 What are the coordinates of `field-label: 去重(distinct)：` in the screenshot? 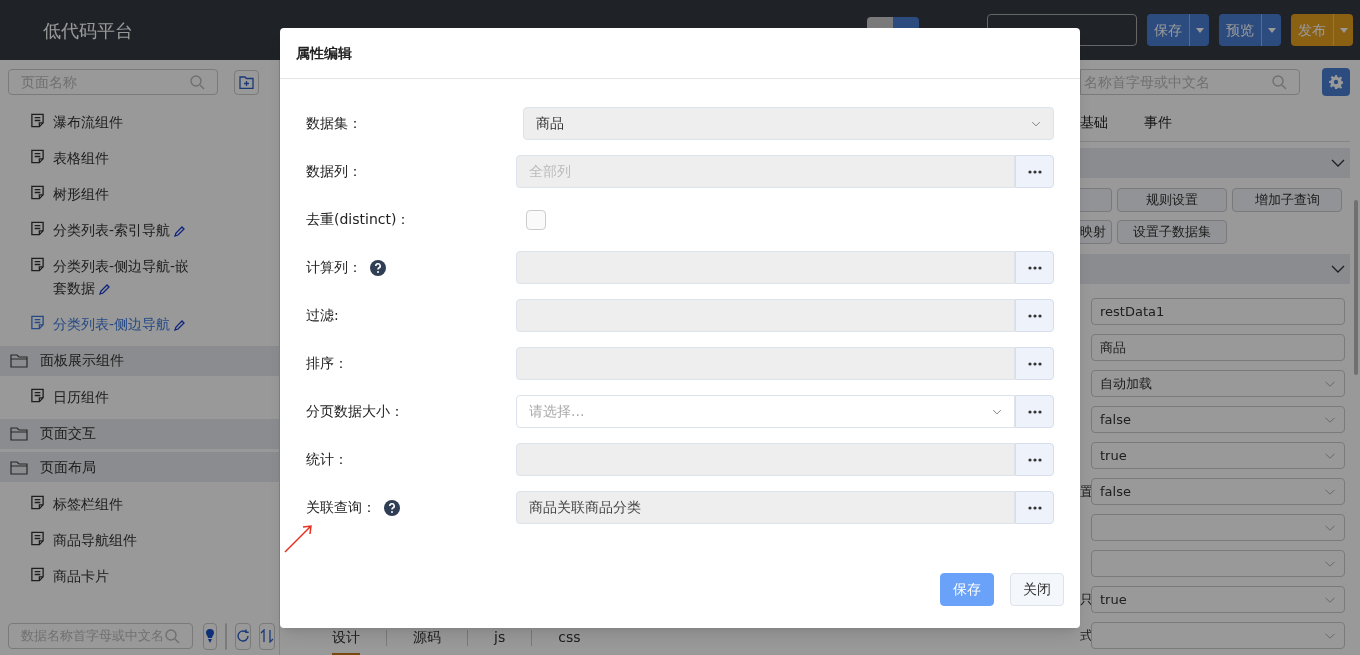 It's located at (358, 219).